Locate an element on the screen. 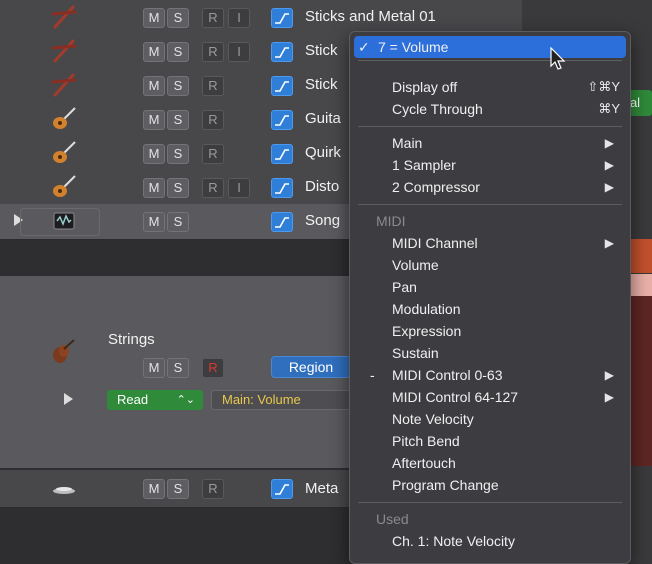 This screenshot has width=652, height=564. menu-item-label: 2 Compressor is located at coordinates (436, 187).